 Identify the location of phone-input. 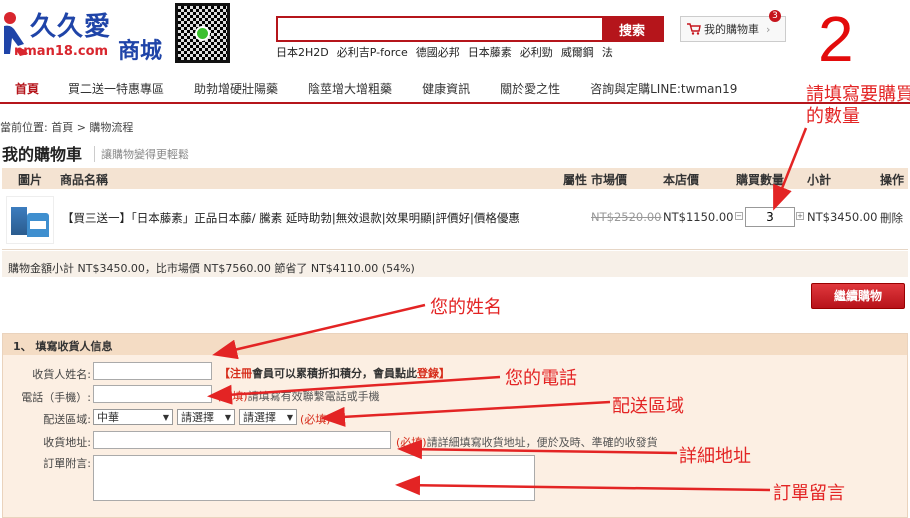
(152, 394).